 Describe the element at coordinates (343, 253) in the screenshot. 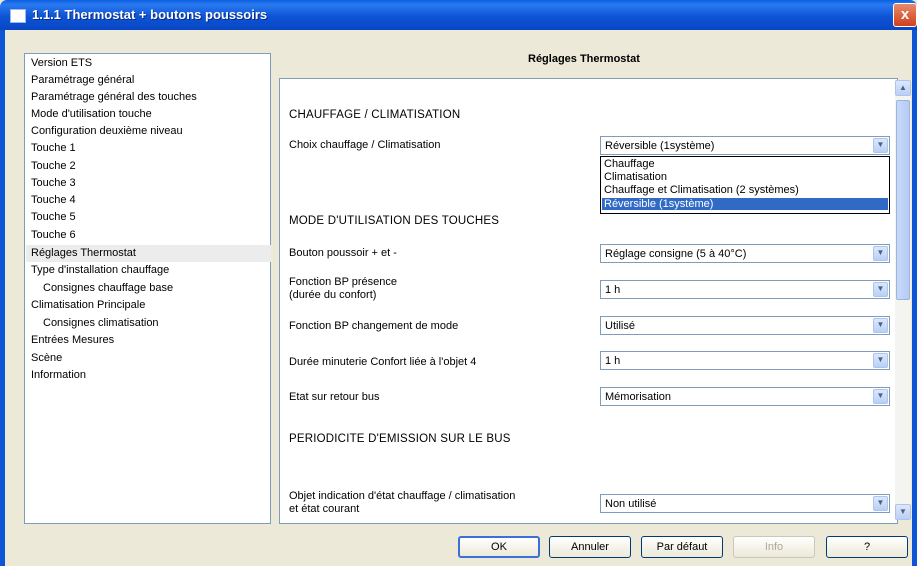

I see `label-bouton-poussoir: Bouton poussoir + et -` at that location.